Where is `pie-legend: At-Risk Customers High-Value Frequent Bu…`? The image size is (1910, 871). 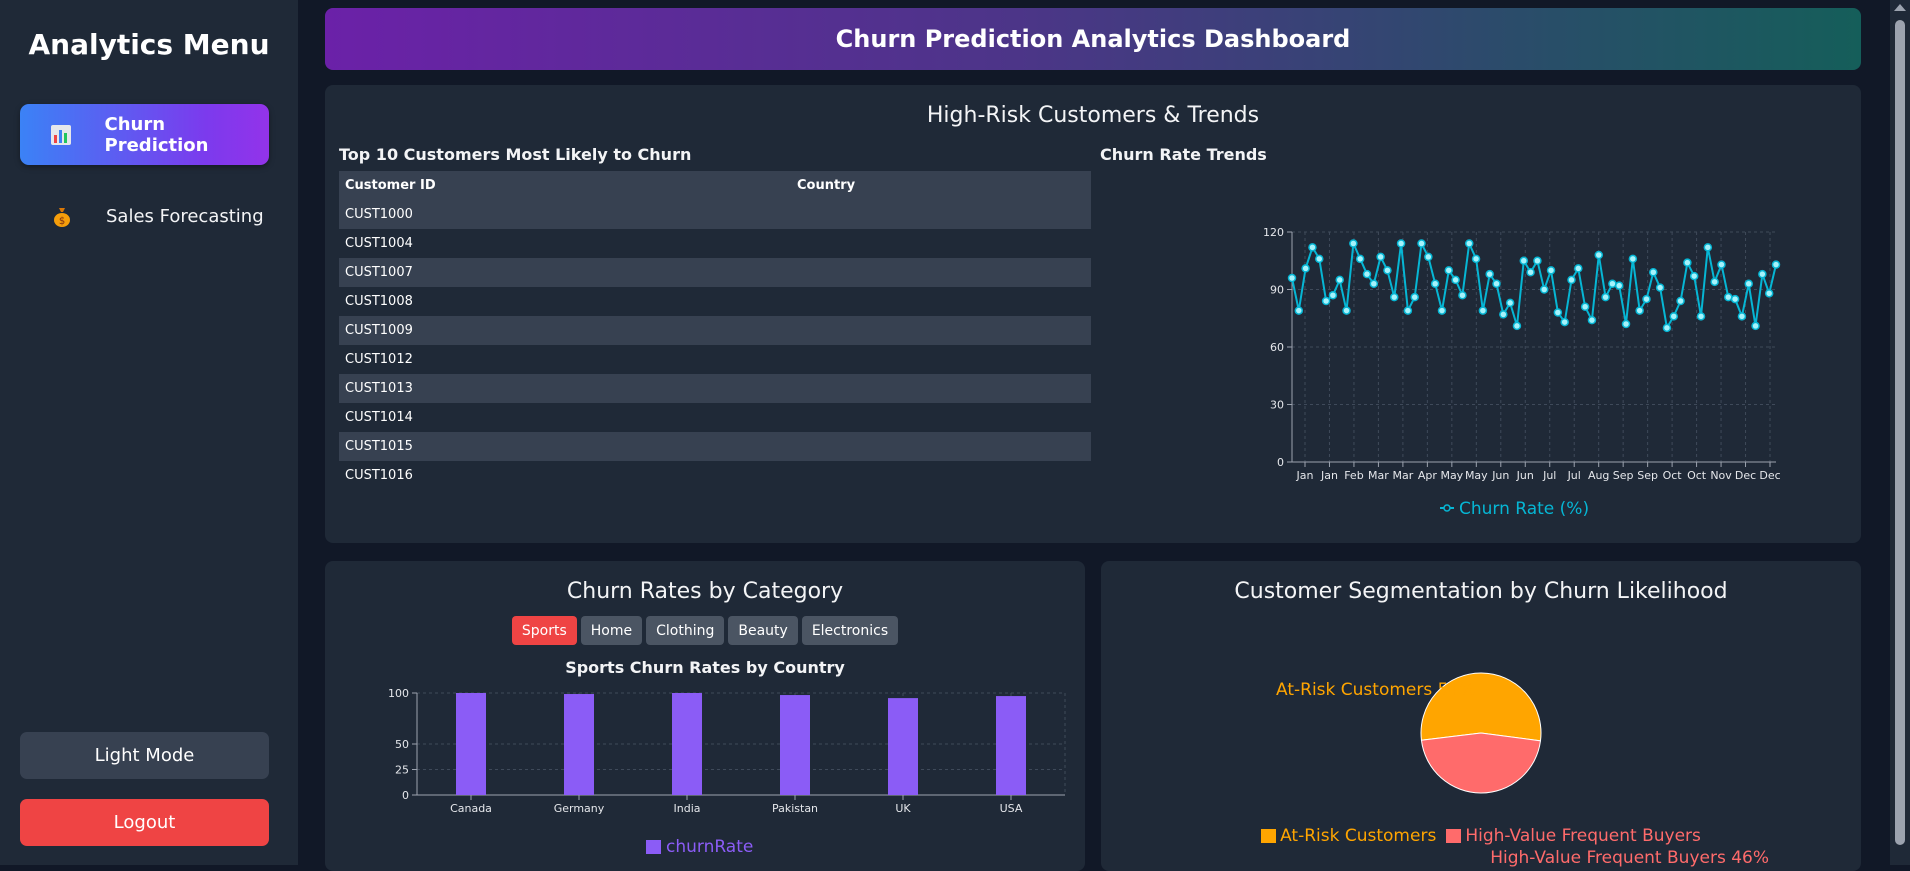
pie-legend: At-Risk Customers High-Value Frequent Bu… is located at coordinates (1481, 836).